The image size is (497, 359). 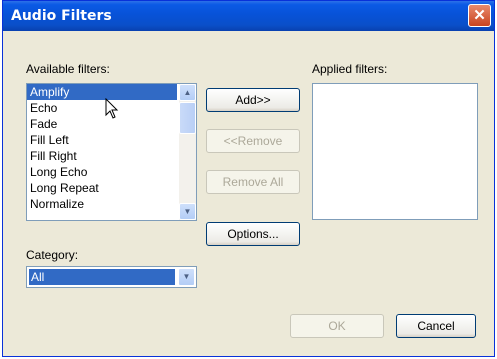 What do you see at coordinates (61, 16) in the screenshot?
I see `dialog-title: Audio Filters` at bounding box center [61, 16].